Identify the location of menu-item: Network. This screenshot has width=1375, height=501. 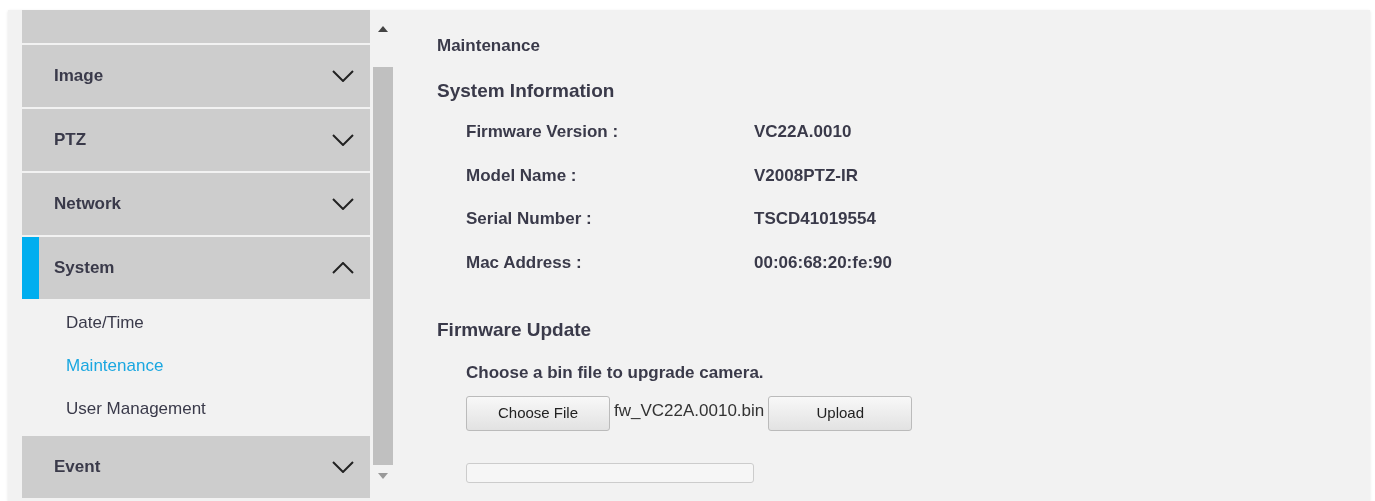
(196, 204).